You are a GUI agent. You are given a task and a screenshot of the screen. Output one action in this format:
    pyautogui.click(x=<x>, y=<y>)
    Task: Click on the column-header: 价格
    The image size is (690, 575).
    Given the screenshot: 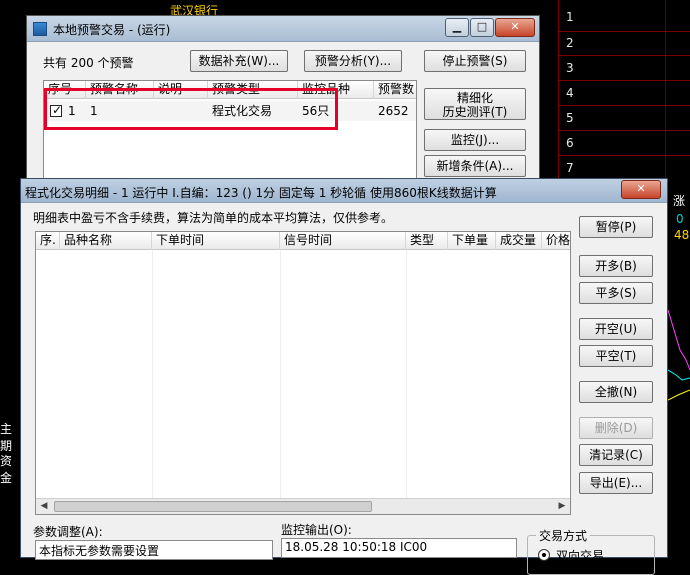 What is the action you would take?
    pyautogui.click(x=556, y=241)
    